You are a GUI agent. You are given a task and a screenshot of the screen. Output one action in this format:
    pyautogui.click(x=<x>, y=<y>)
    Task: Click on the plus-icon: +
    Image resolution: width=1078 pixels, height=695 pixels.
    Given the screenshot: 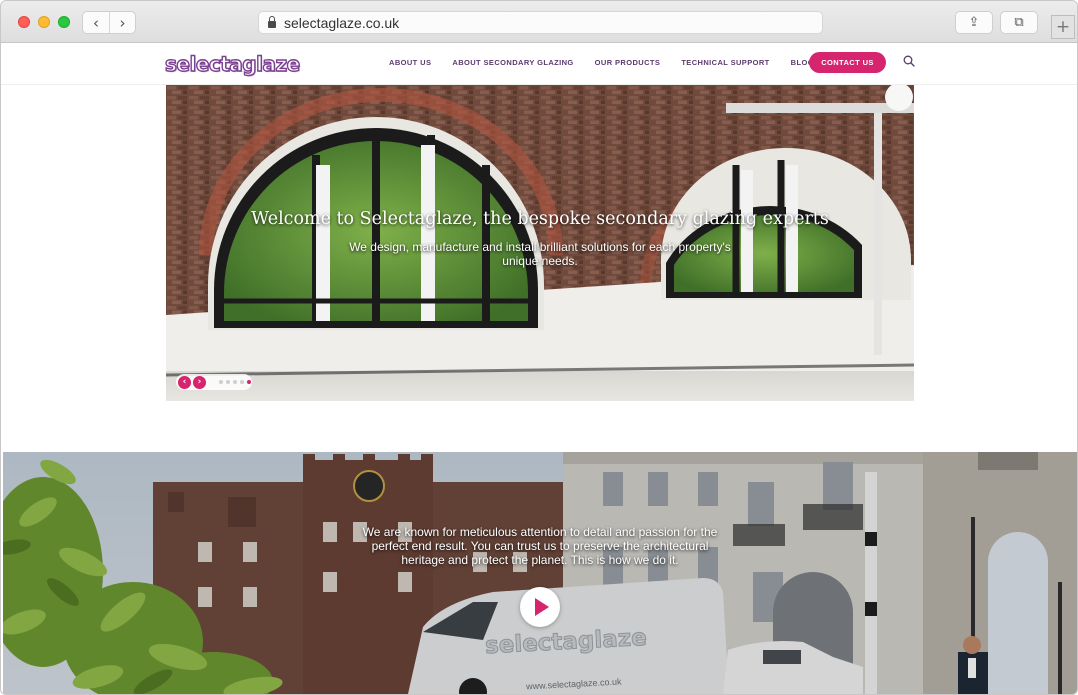 What is the action you would take?
    pyautogui.click(x=1063, y=27)
    